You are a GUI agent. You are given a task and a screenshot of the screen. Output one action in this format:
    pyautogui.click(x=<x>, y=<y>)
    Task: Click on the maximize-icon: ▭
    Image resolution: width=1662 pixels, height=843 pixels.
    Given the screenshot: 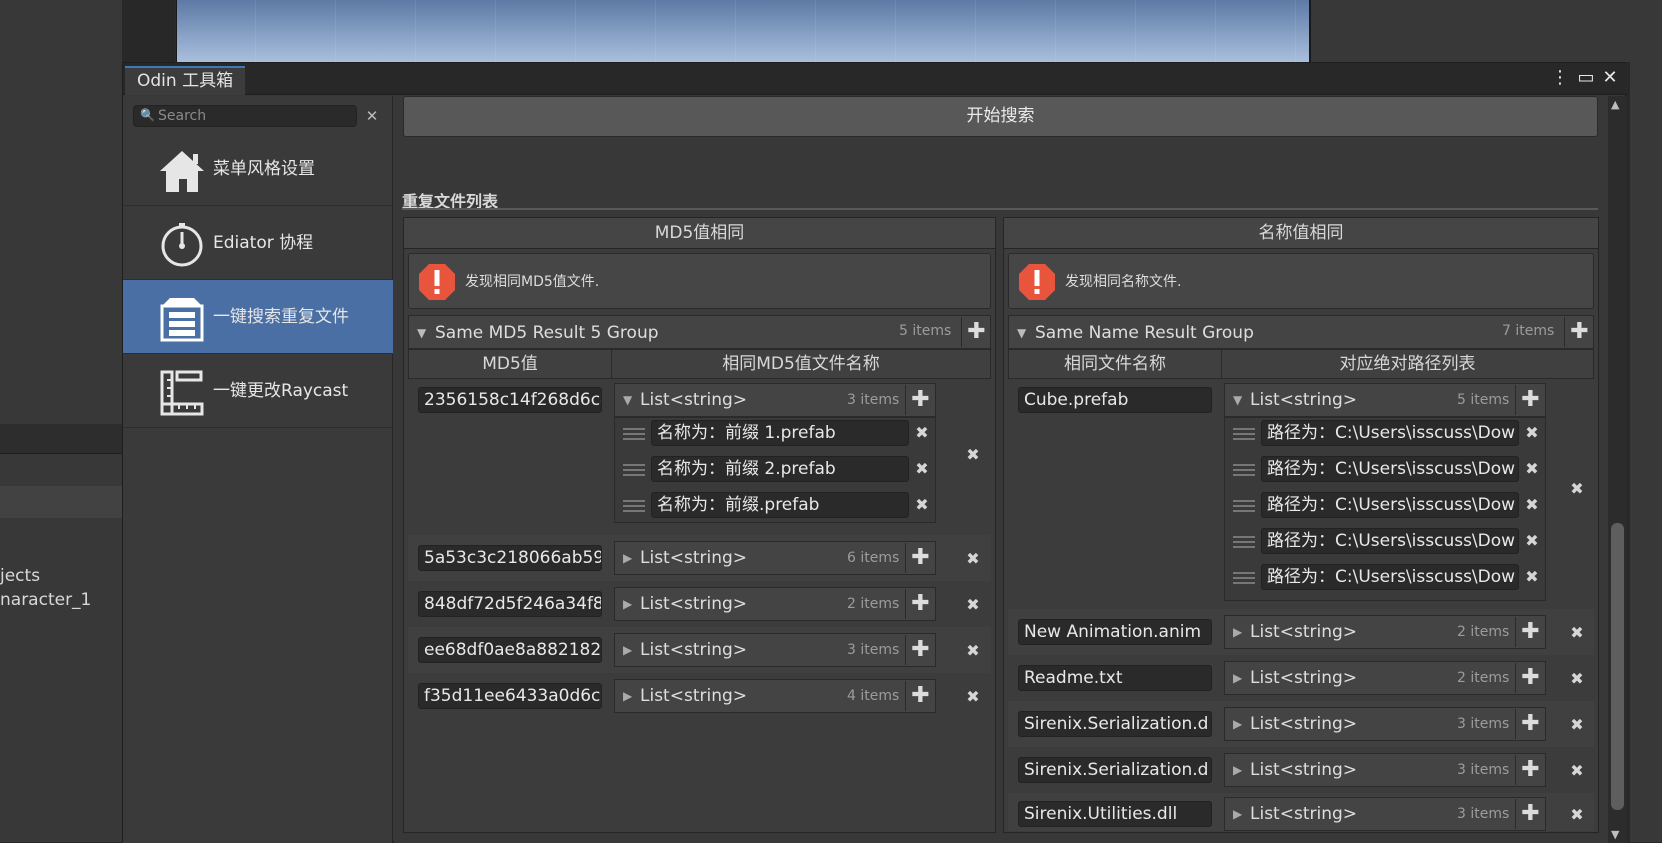 What is the action you would take?
    pyautogui.click(x=1586, y=78)
    